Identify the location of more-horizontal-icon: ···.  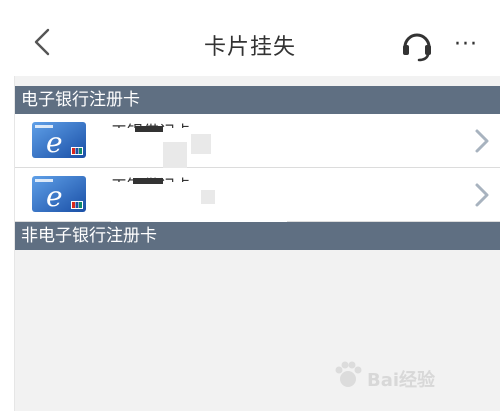
(466, 44).